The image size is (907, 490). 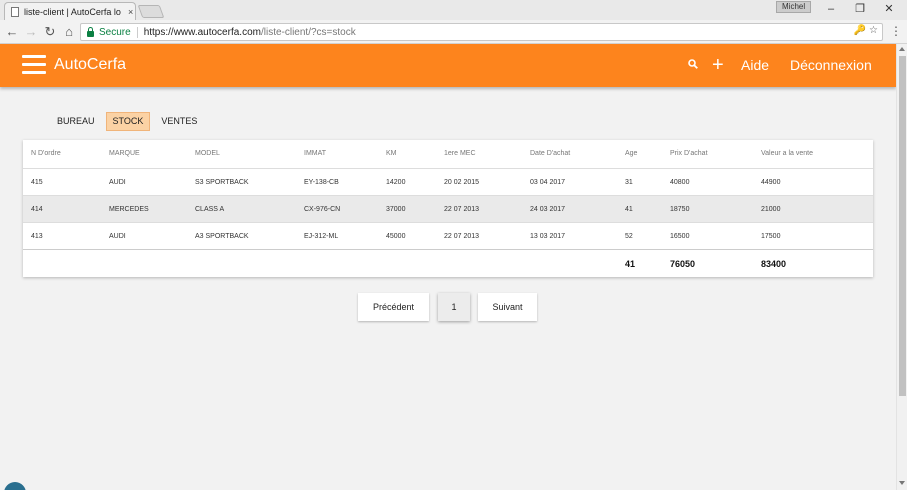 I want to click on secure-label: Secure, so click(x=115, y=32).